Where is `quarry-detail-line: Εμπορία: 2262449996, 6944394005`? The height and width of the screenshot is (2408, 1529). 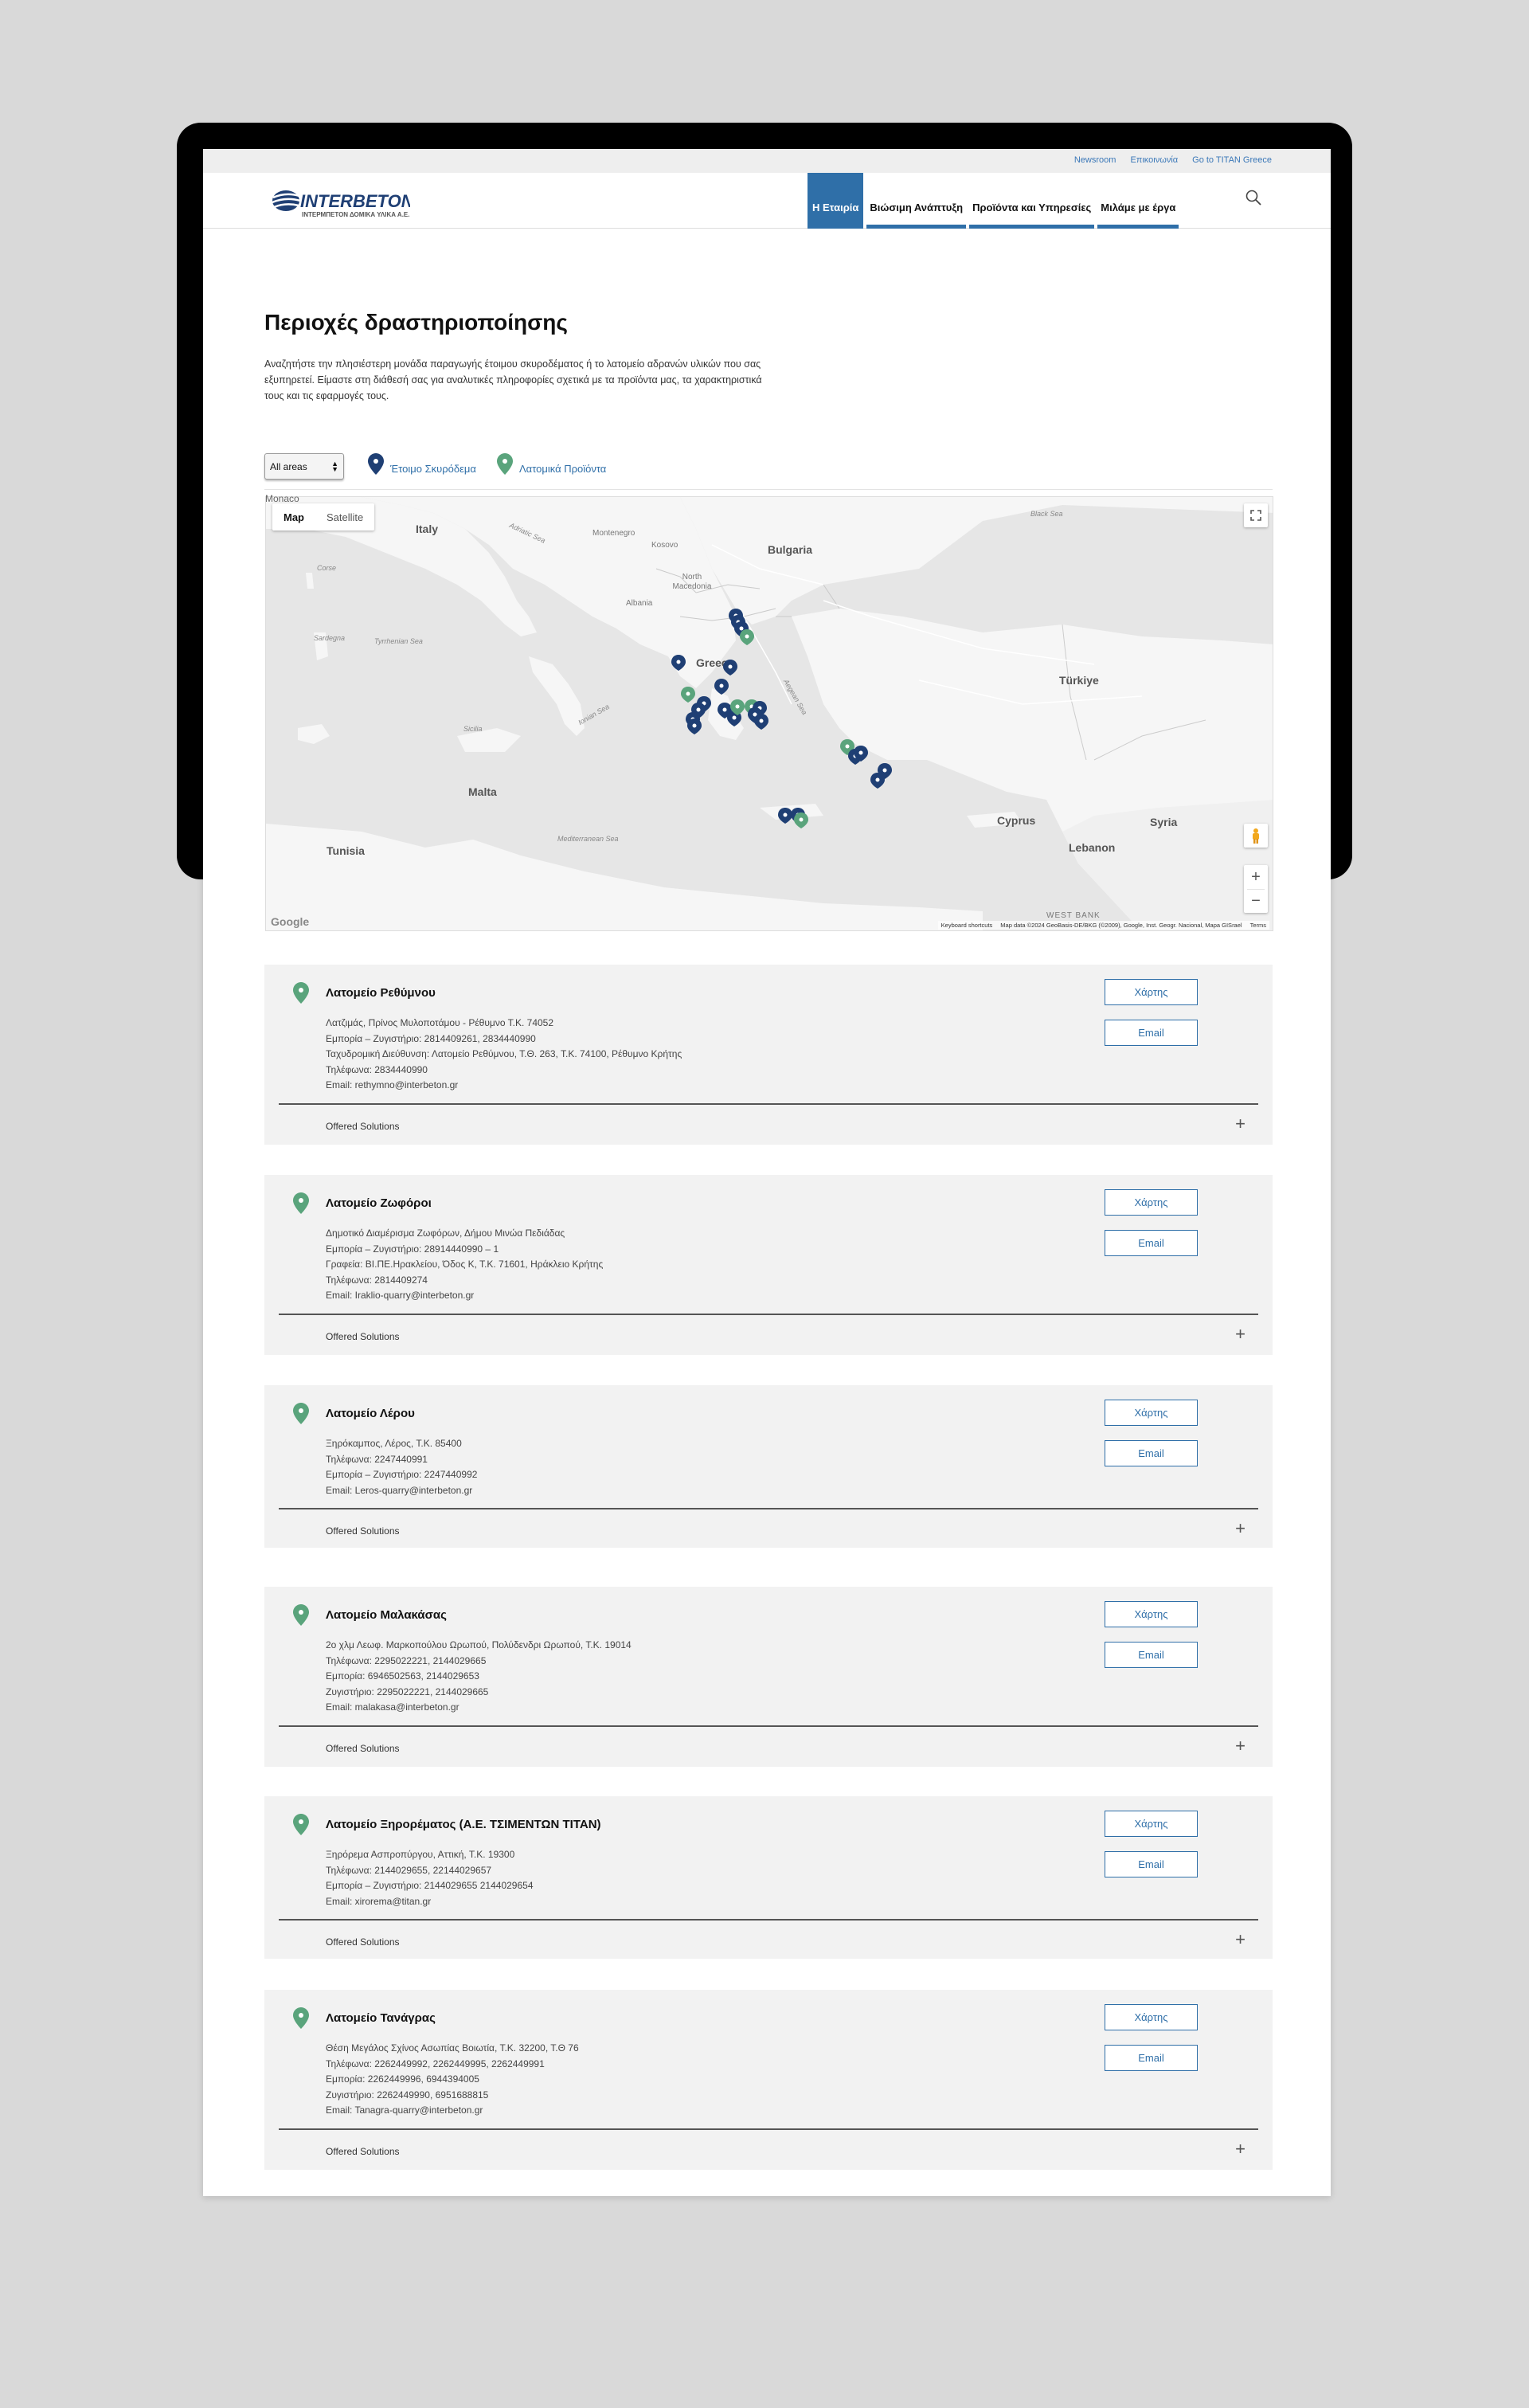 quarry-detail-line: Εμπορία: 2262449996, 6944394005 is located at coordinates (402, 2079).